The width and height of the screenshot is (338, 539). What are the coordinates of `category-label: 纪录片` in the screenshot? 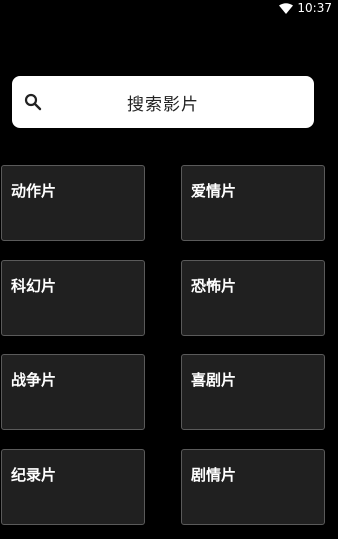 It's located at (34, 475).